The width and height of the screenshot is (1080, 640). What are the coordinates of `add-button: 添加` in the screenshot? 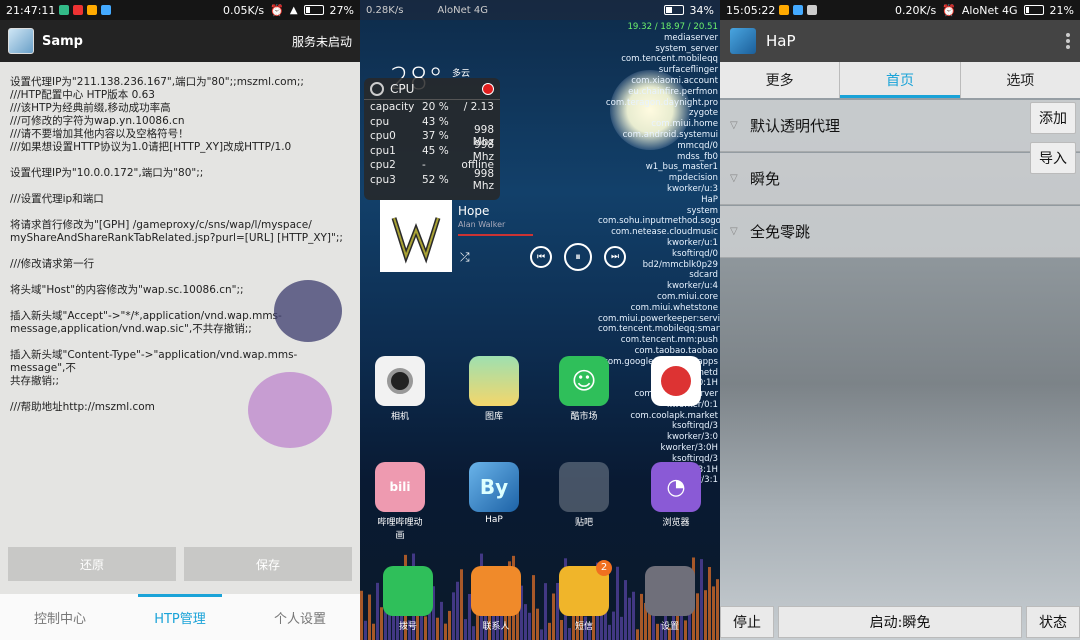 It's located at (1053, 118).